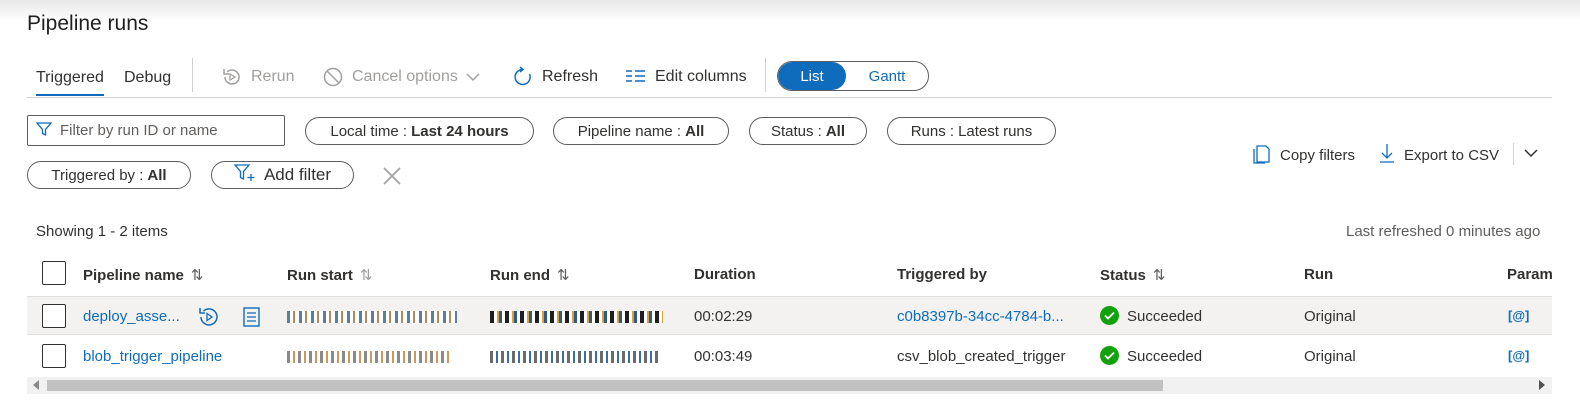 This screenshot has height=415, width=1580. Describe the element at coordinates (605, 385) in the screenshot. I see `scrollbar-thumb` at that location.